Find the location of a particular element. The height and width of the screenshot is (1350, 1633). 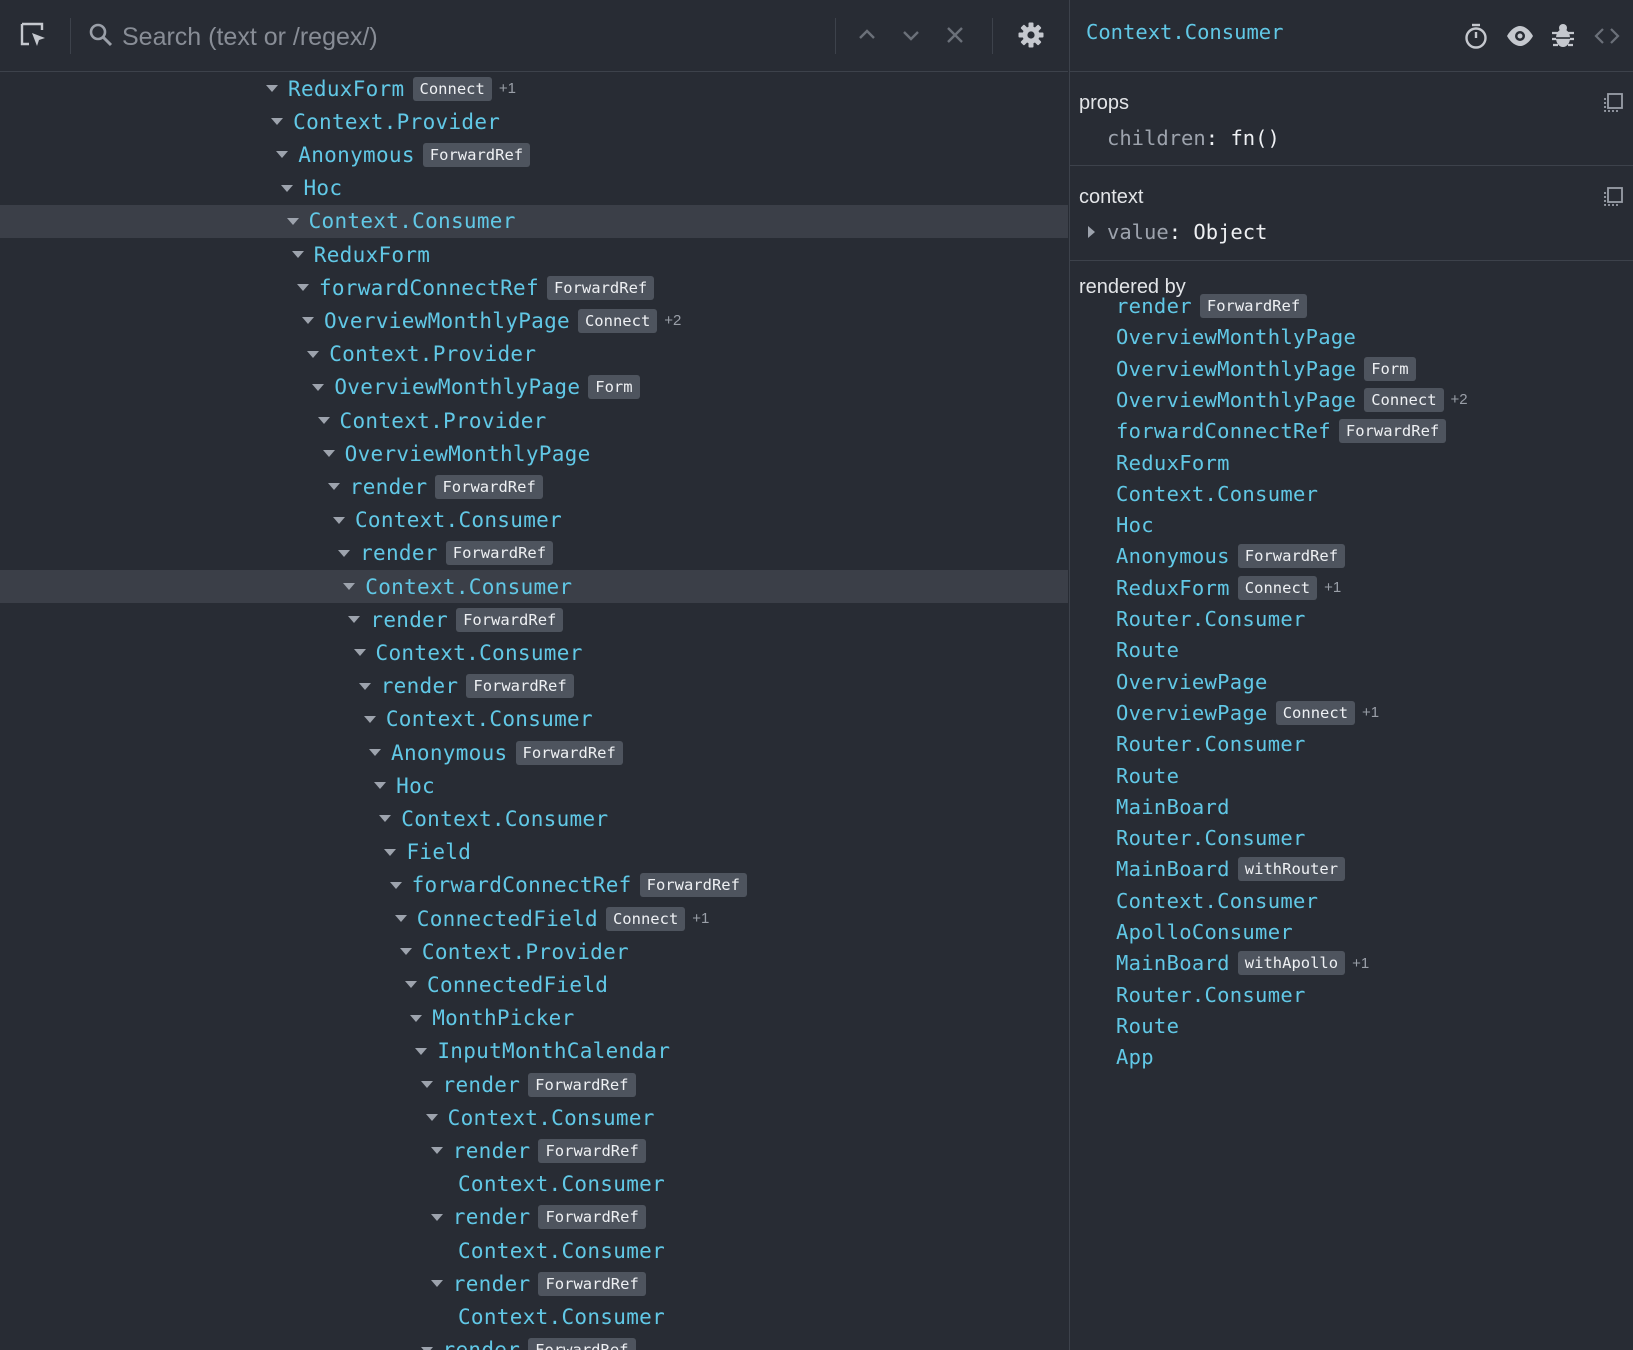

rendered-by-item: OverviewPage is located at coordinates (1192, 682).